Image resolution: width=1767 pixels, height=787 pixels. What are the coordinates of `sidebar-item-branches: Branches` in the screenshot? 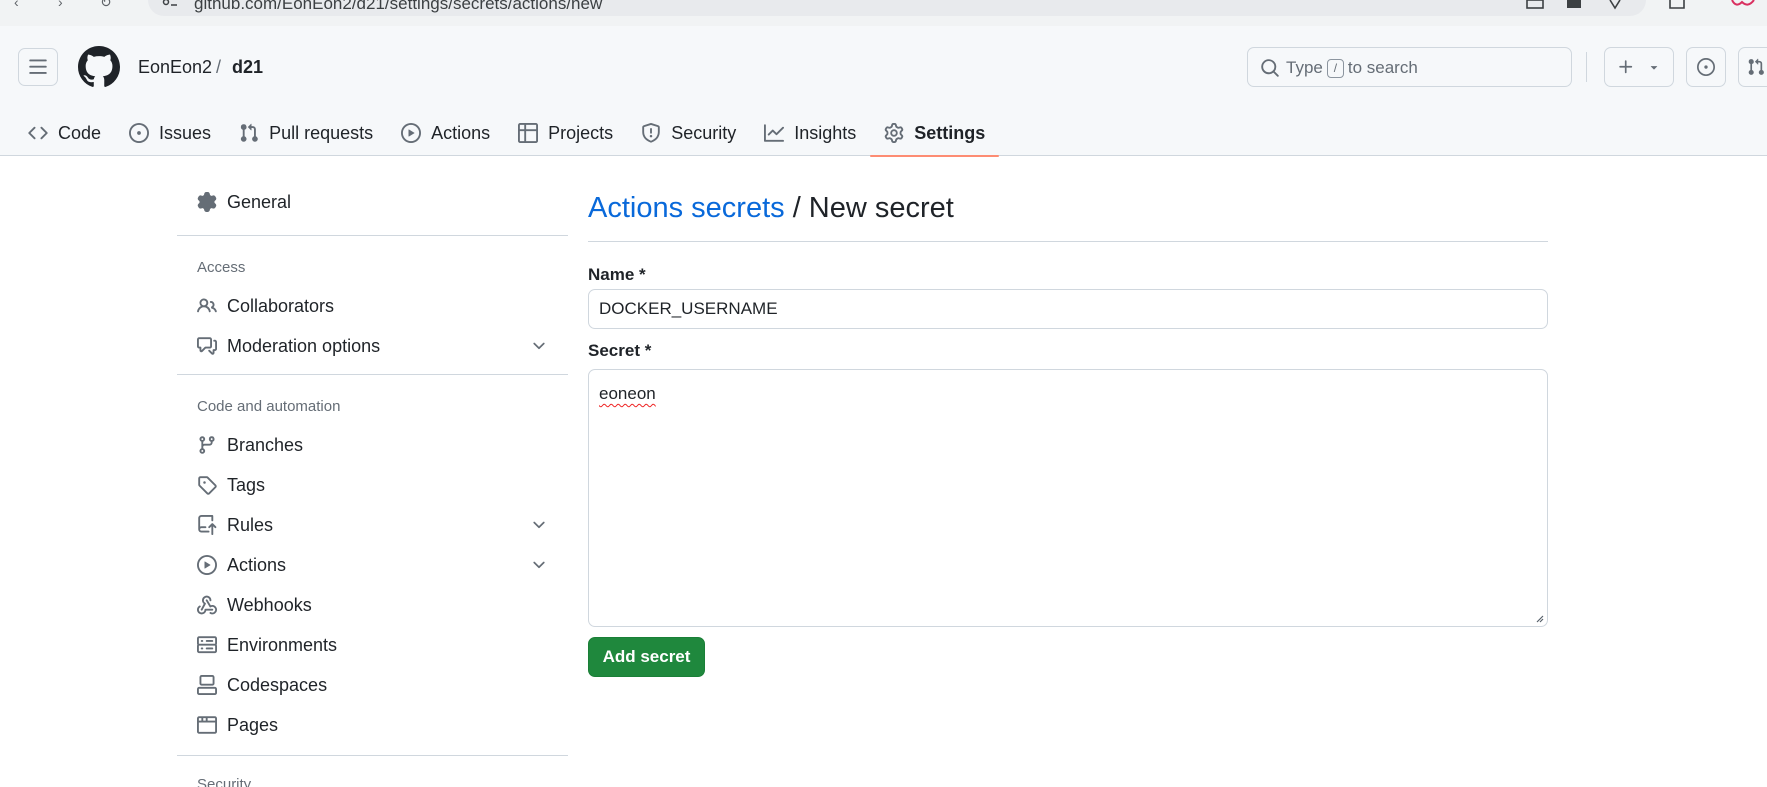 It's located at (372, 445).